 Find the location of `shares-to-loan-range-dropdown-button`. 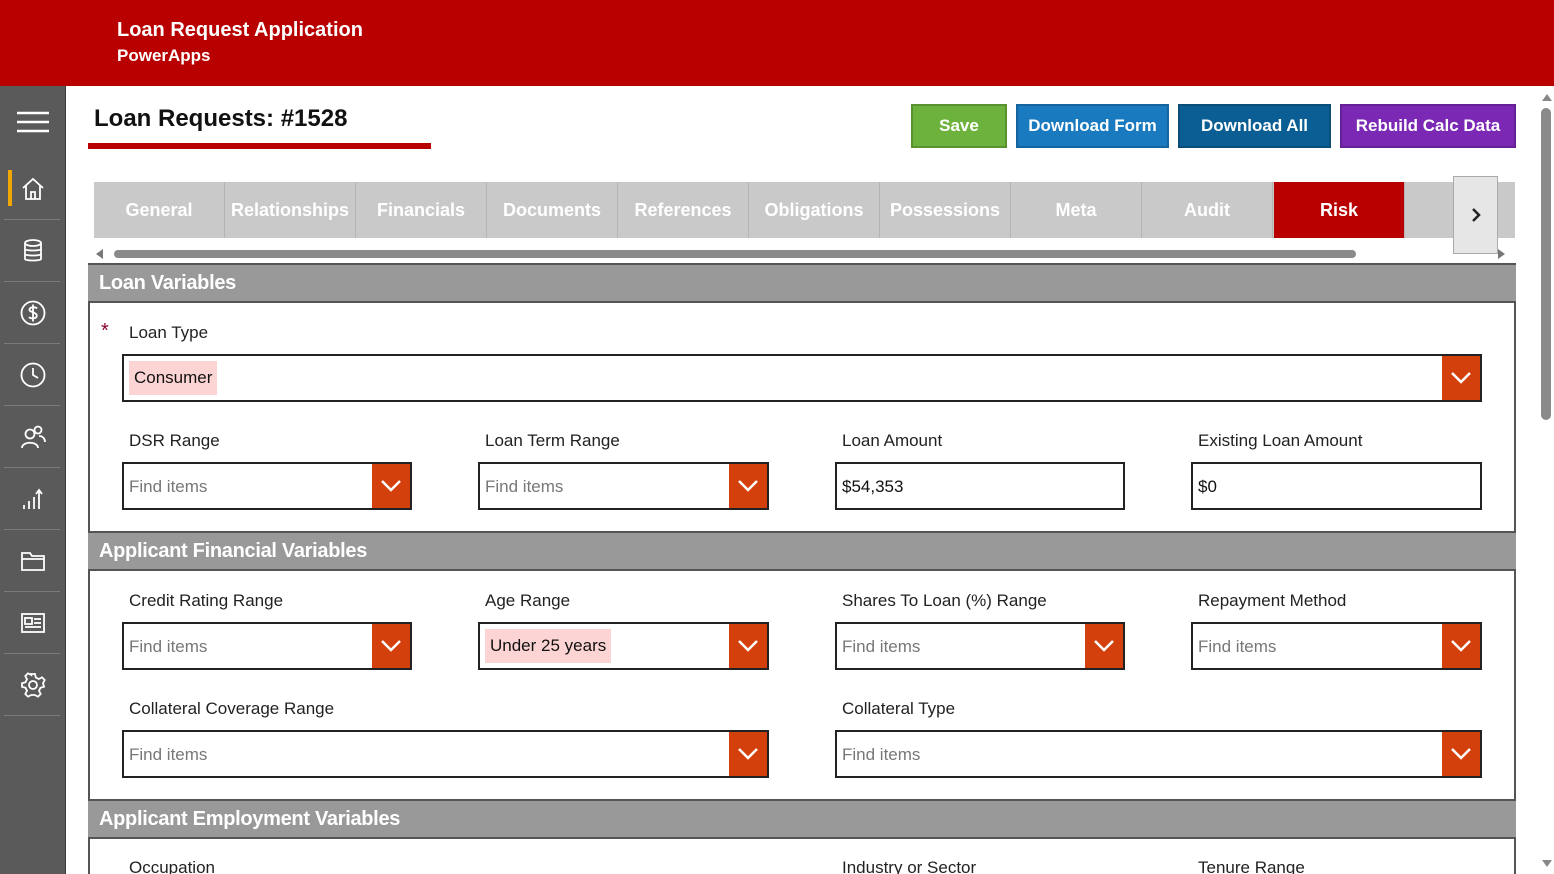

shares-to-loan-range-dropdown-button is located at coordinates (1104, 646).